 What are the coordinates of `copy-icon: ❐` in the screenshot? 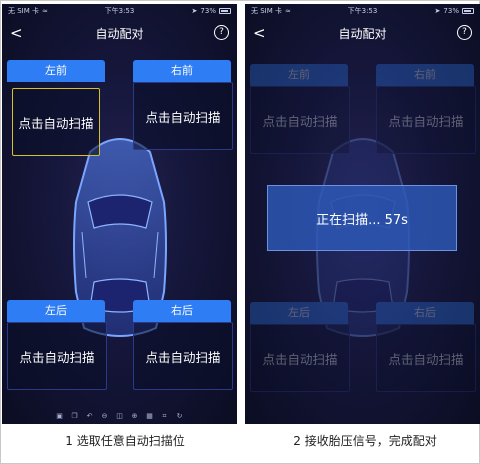 It's located at (75, 416).